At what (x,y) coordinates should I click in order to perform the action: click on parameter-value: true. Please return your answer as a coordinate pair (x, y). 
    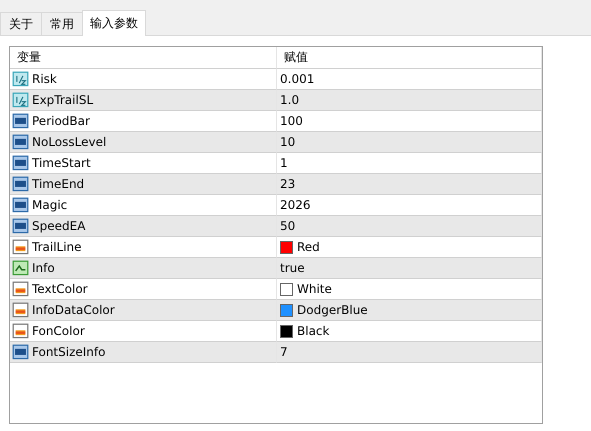
    Looking at the image, I should click on (292, 268).